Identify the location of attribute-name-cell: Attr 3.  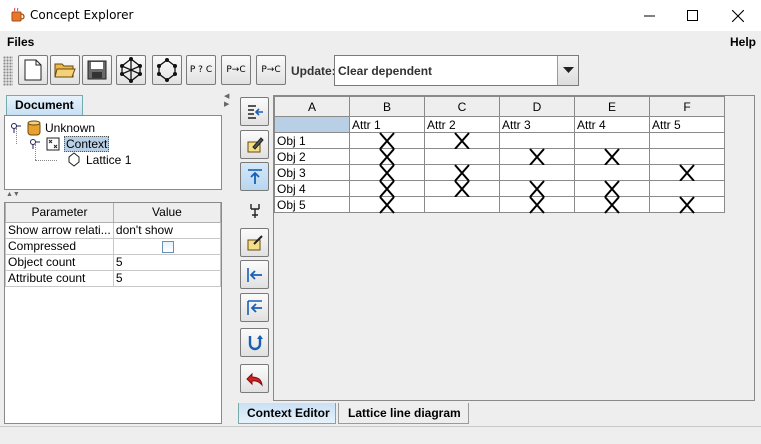
(537, 124).